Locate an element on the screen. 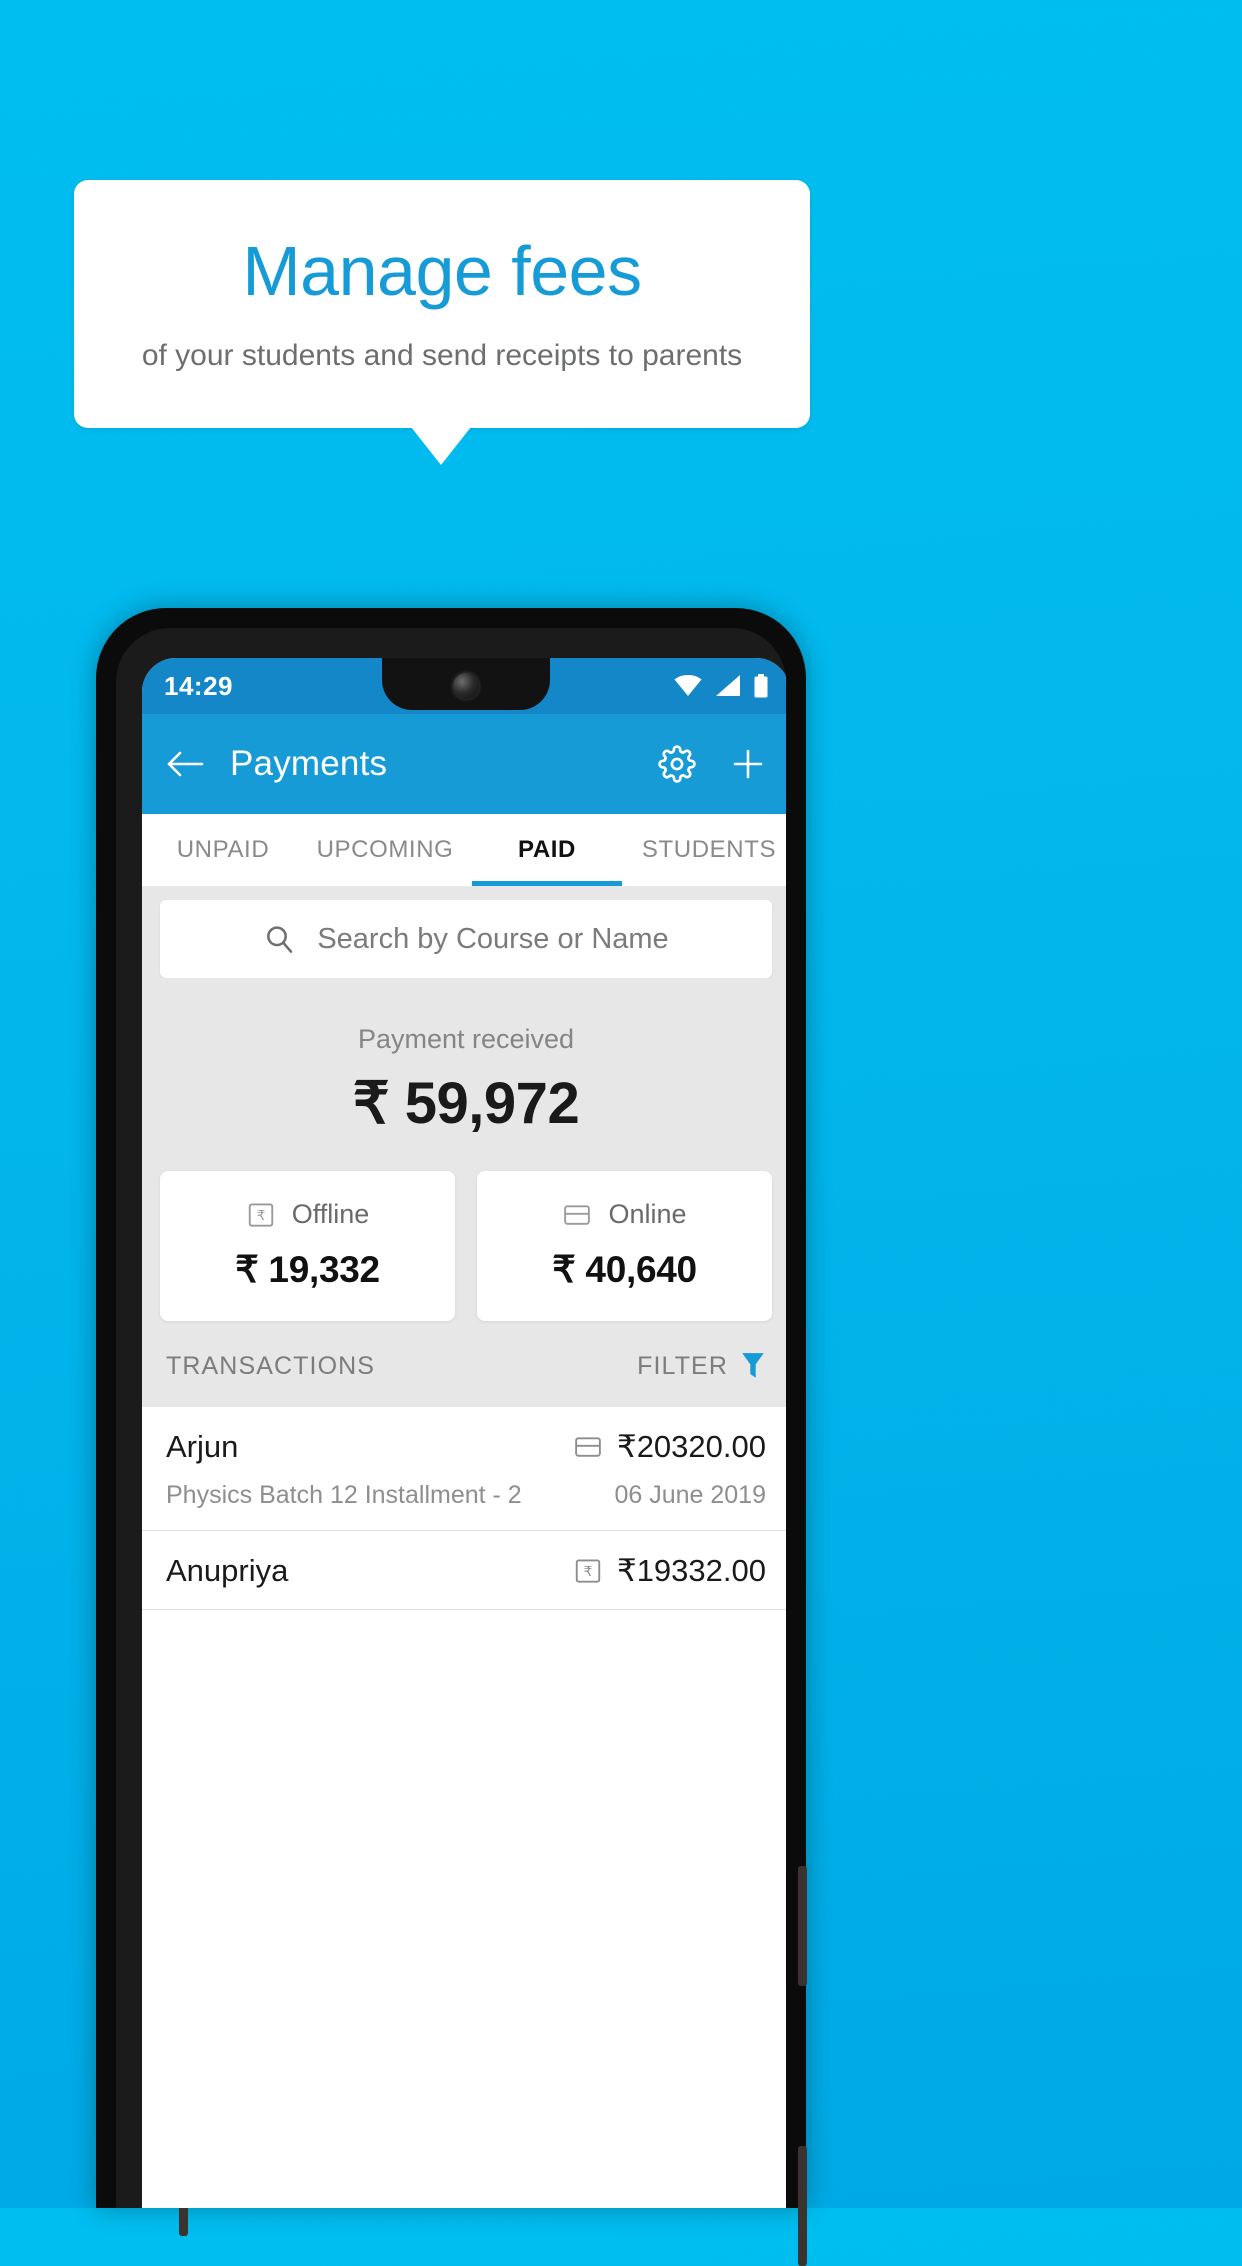 The width and height of the screenshot is (1242, 2266). transaction-amount: ₹19332.00 is located at coordinates (691, 1570).